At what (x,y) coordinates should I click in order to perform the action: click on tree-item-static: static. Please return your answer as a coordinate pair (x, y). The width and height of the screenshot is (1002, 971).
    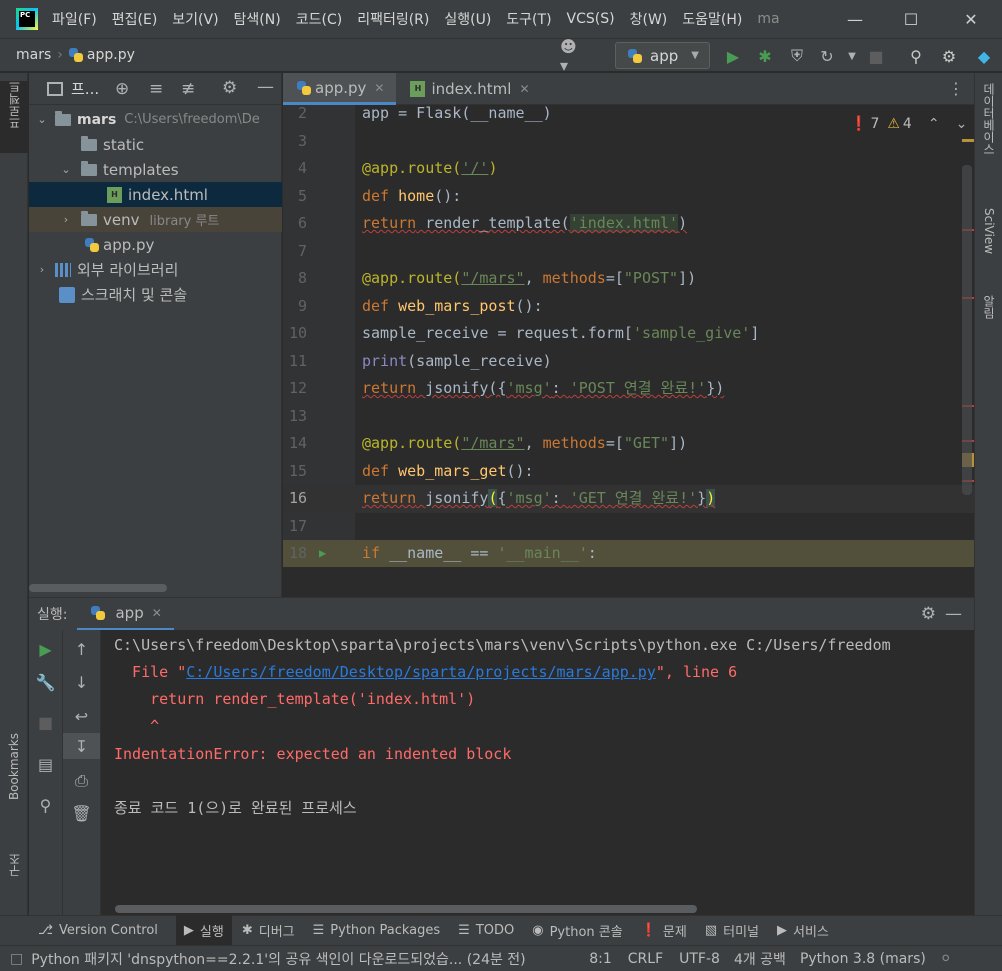
    Looking at the image, I should click on (155, 144).